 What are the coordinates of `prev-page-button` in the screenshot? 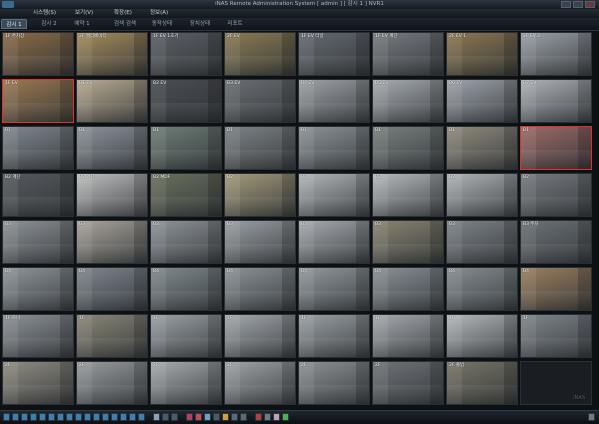 It's located at (165, 417).